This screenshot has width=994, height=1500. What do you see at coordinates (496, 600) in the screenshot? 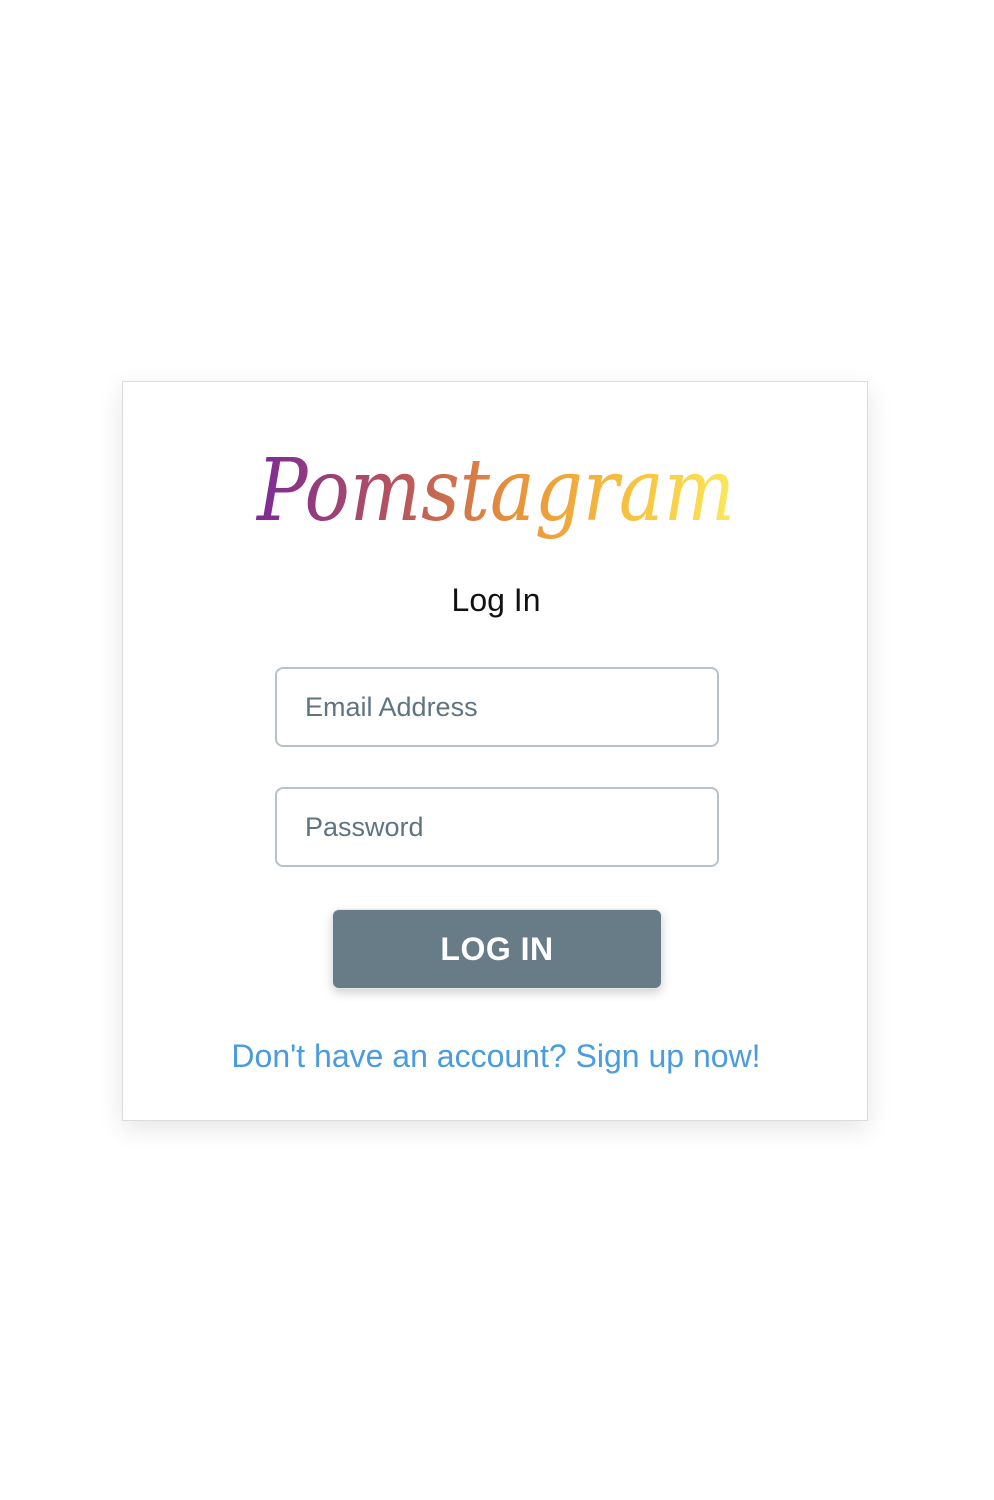
I see `page-title: Log In` at bounding box center [496, 600].